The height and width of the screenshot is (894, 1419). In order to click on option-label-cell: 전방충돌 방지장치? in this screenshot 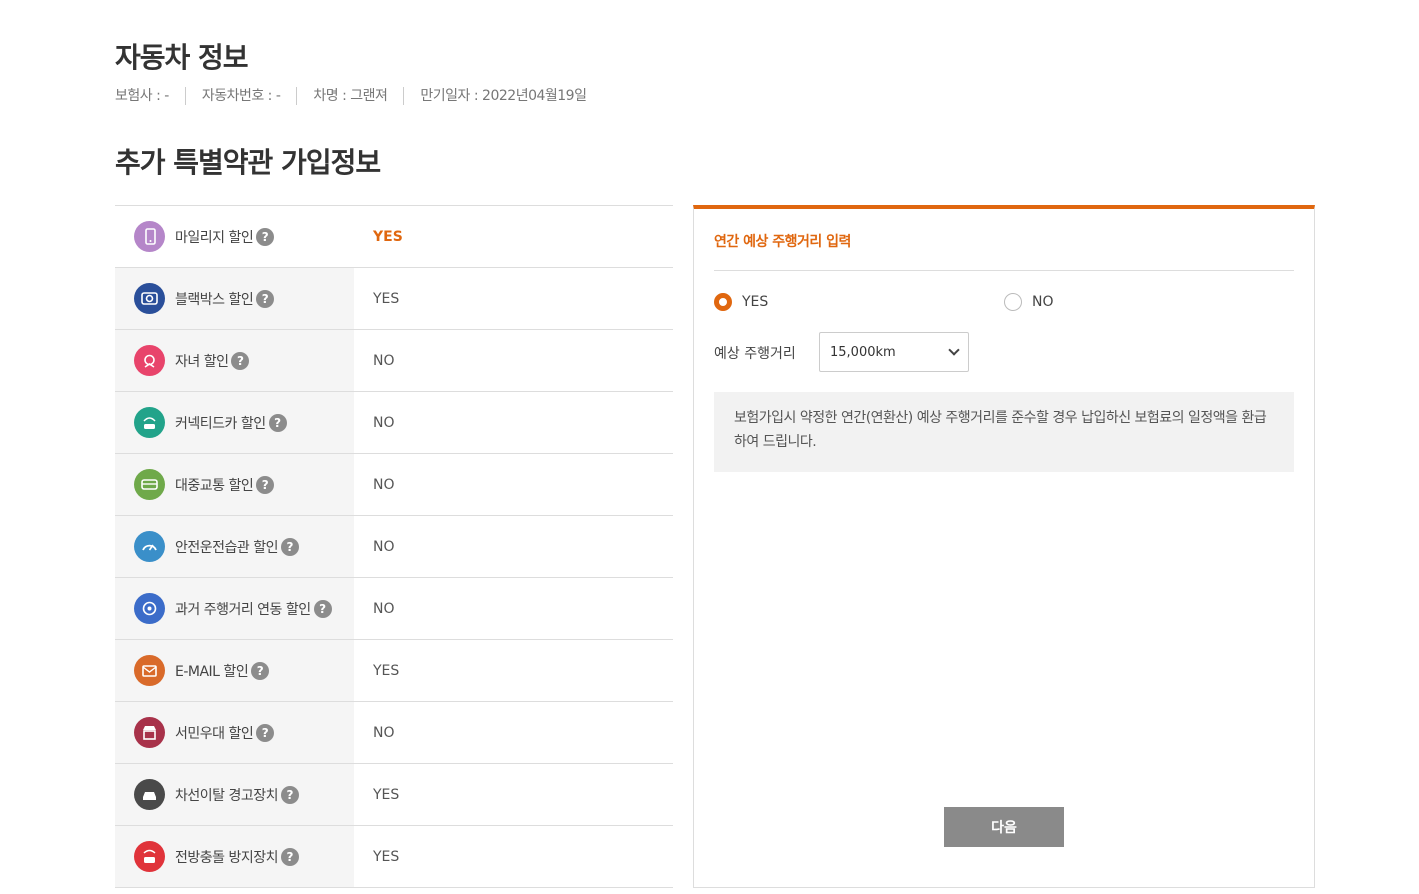, I will do `click(234, 856)`.